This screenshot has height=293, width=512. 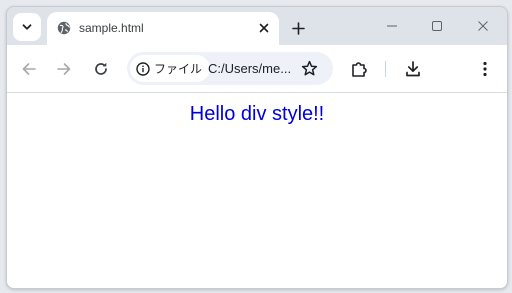 I want to click on tab-sample-html: sample.html, so click(x=163, y=28).